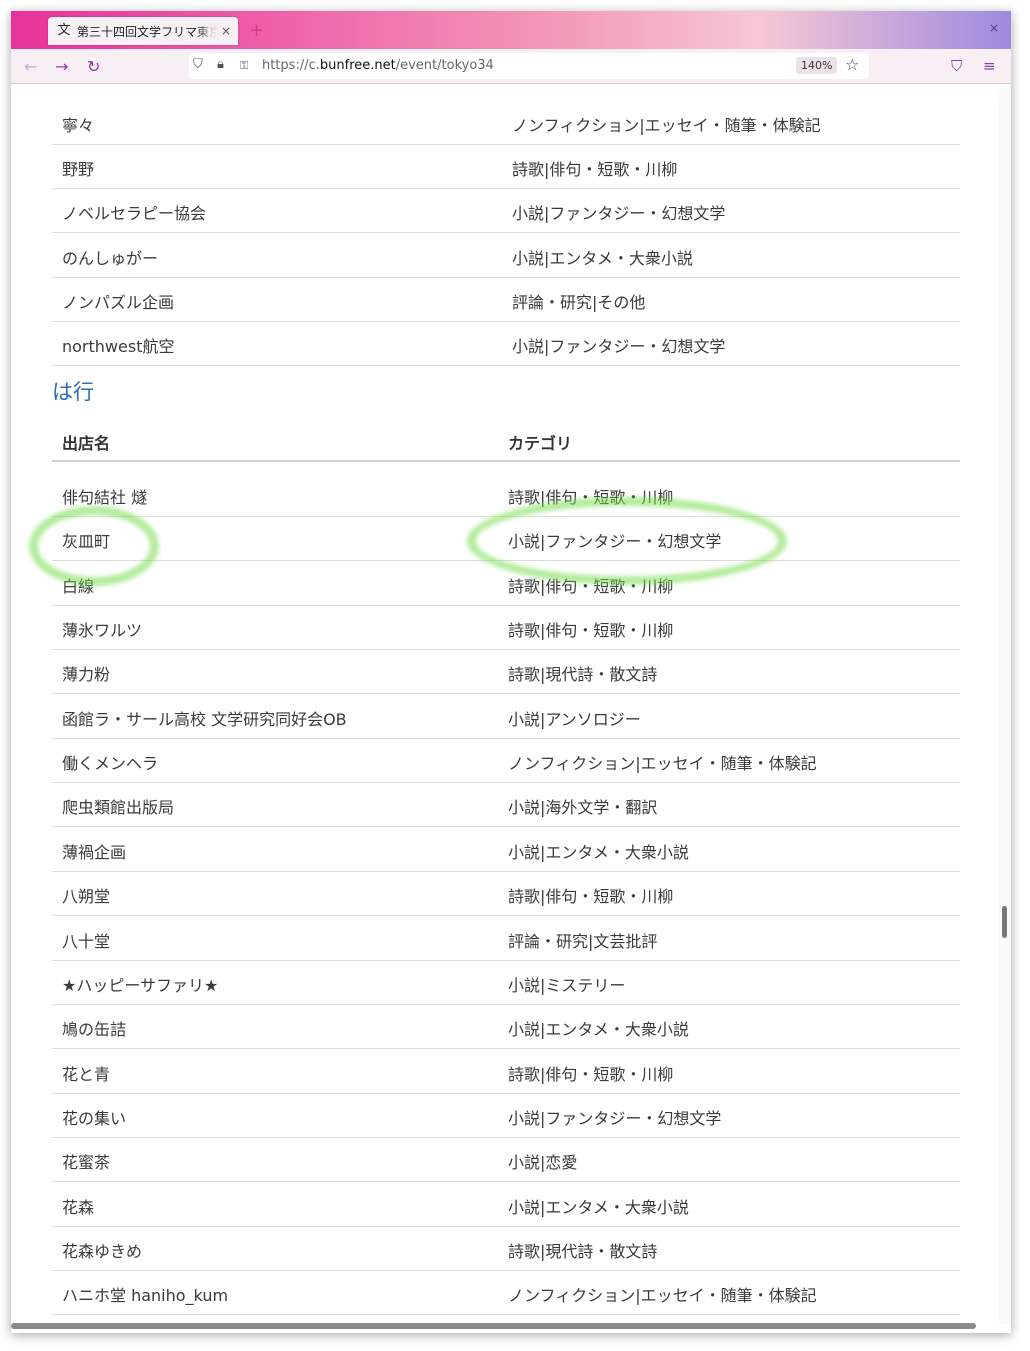  Describe the element at coordinates (226, 31) in the screenshot. I see `close-tab-icon: ×` at that location.